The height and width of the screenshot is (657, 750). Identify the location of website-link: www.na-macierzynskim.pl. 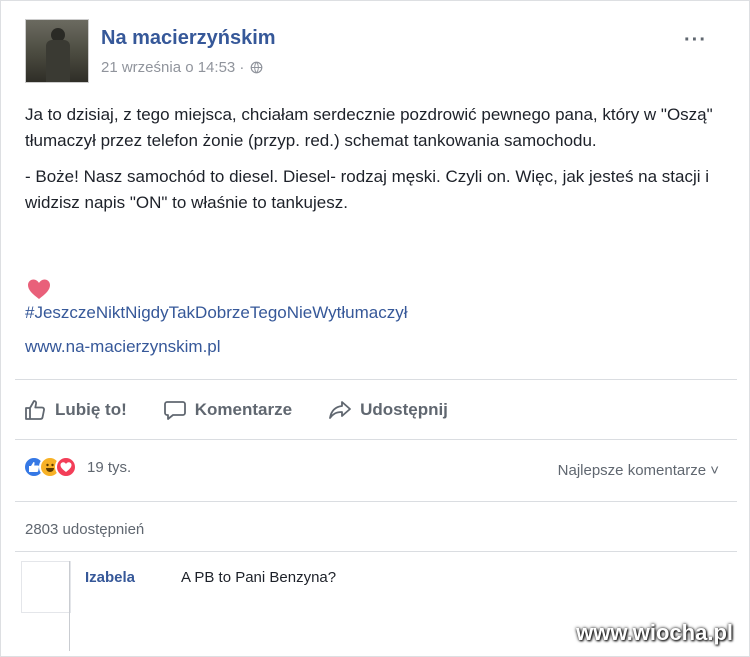
(123, 347).